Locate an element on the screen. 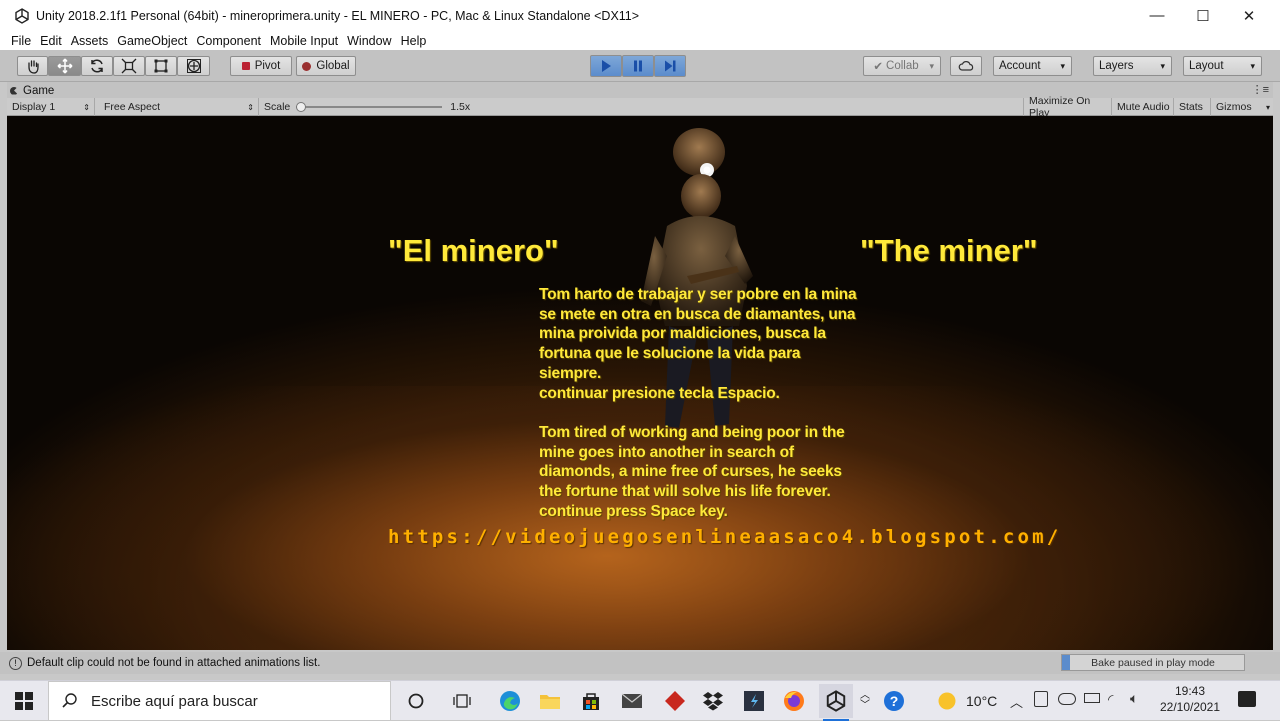  rotate-tool-icon is located at coordinates (97, 66).